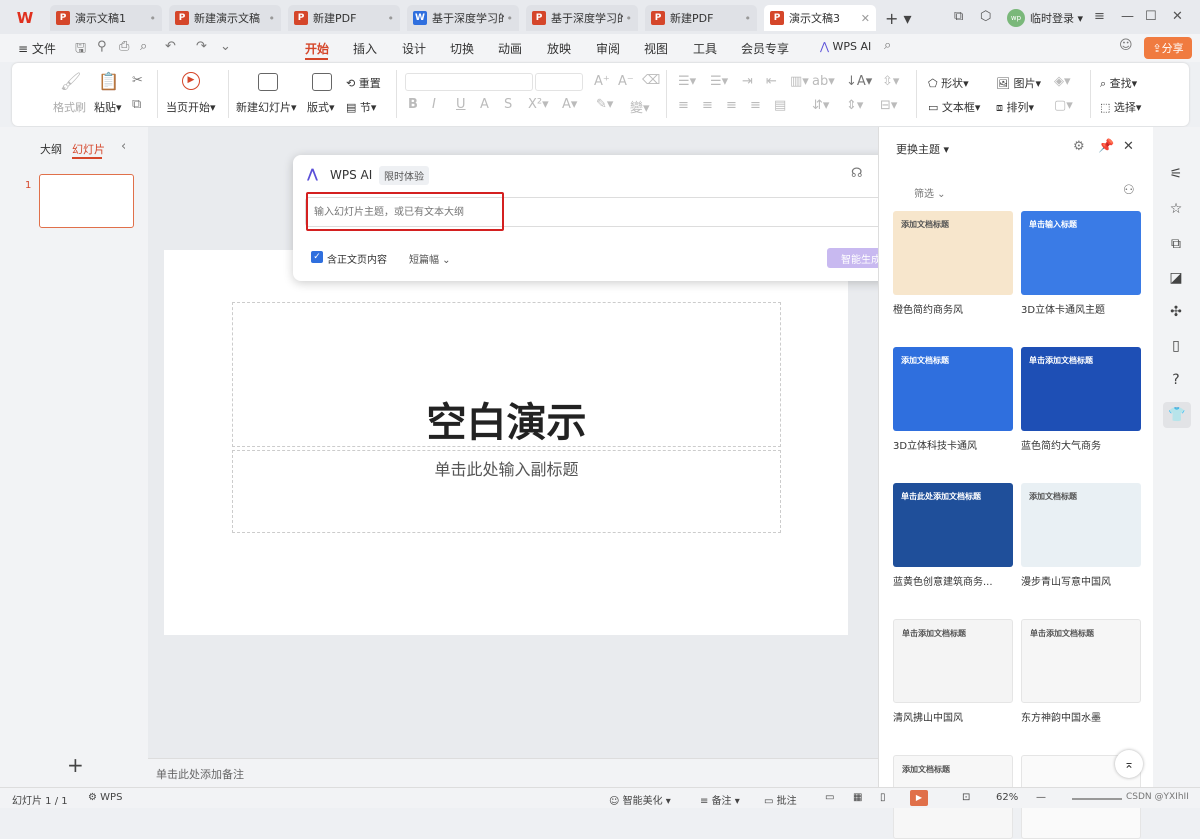  Describe the element at coordinates (747, 81) in the screenshot. I see `indent-icon: ⇥` at that location.